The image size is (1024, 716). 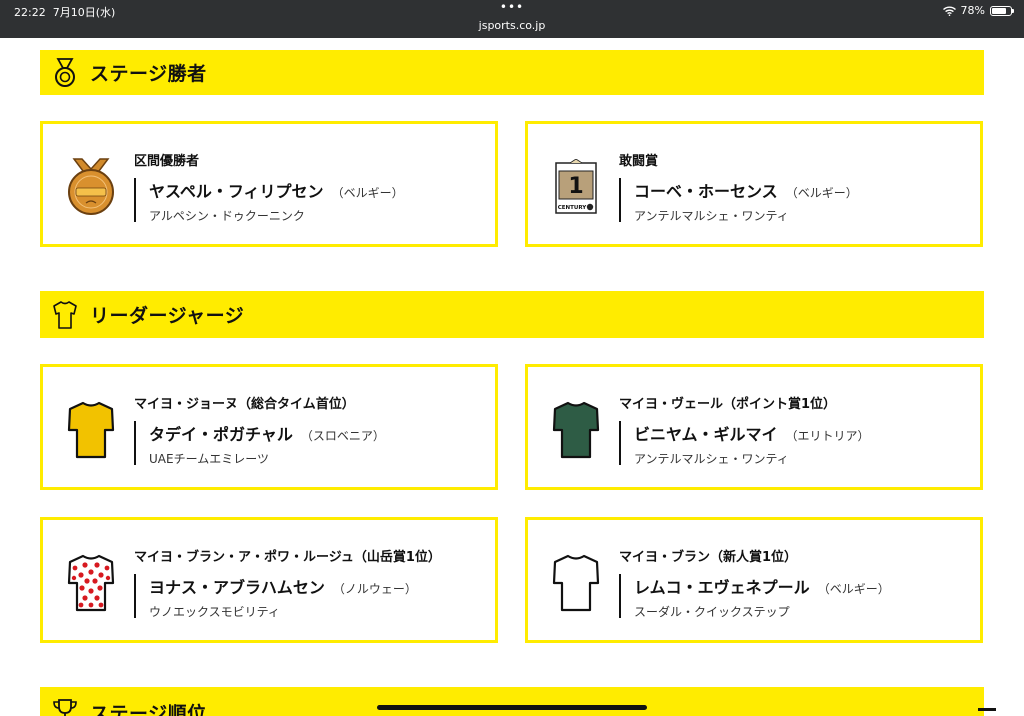 What do you see at coordinates (708, 557) in the screenshot?
I see `award-title: マイヨ・ブラン（新人賞1位）` at bounding box center [708, 557].